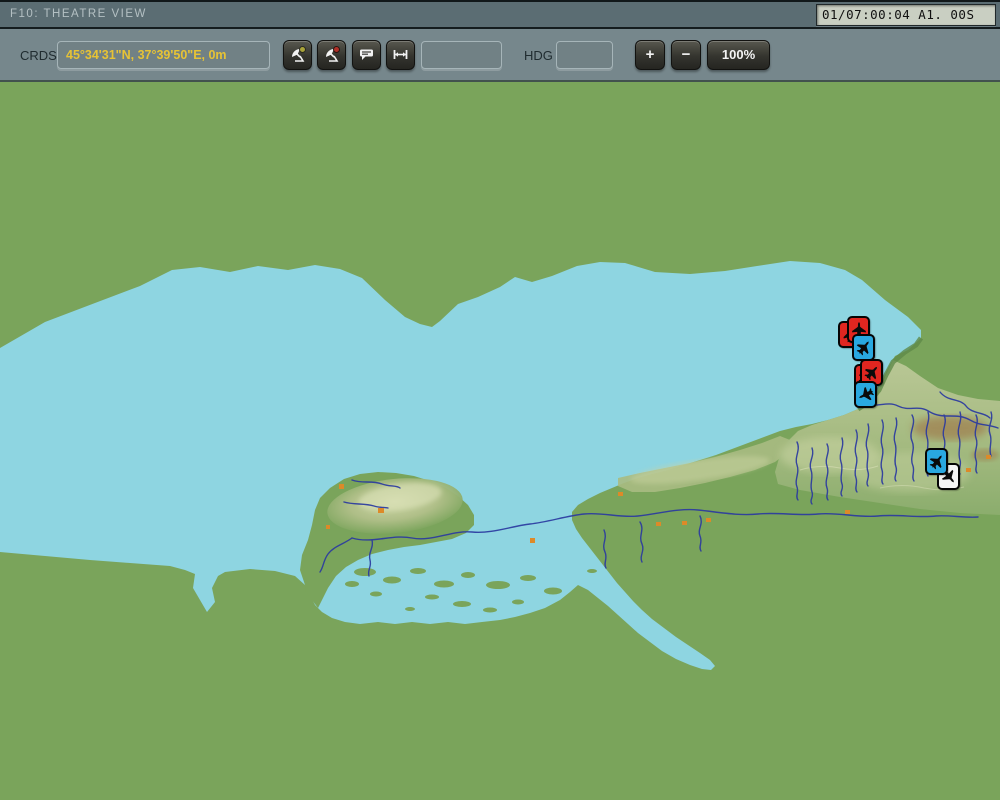 This screenshot has width=1000, height=800. I want to click on crds-label: CRDS, so click(38, 55).